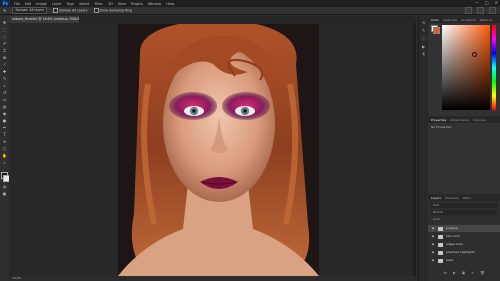 Image resolution: width=500 pixels, height=281 pixels. I want to click on pen-icon: ✒, so click(4, 127).